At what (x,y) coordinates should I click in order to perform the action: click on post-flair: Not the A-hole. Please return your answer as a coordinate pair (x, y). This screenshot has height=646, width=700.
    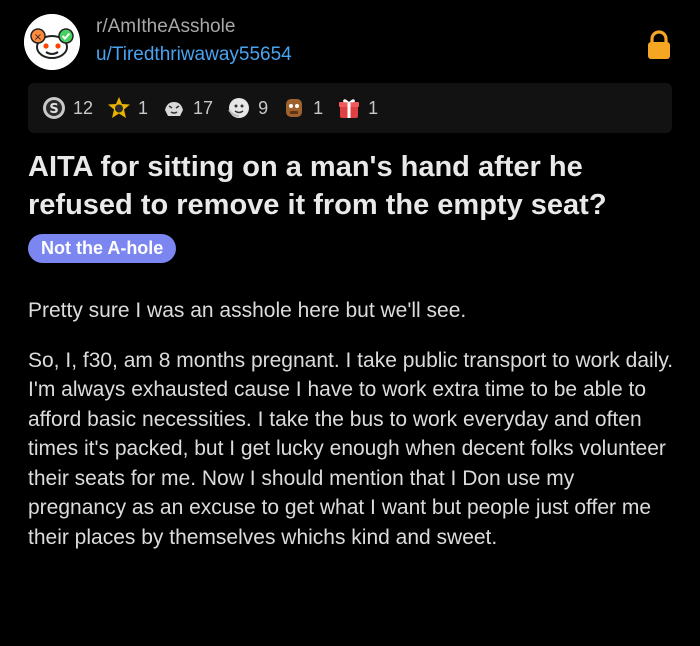
    Looking at the image, I should click on (102, 248).